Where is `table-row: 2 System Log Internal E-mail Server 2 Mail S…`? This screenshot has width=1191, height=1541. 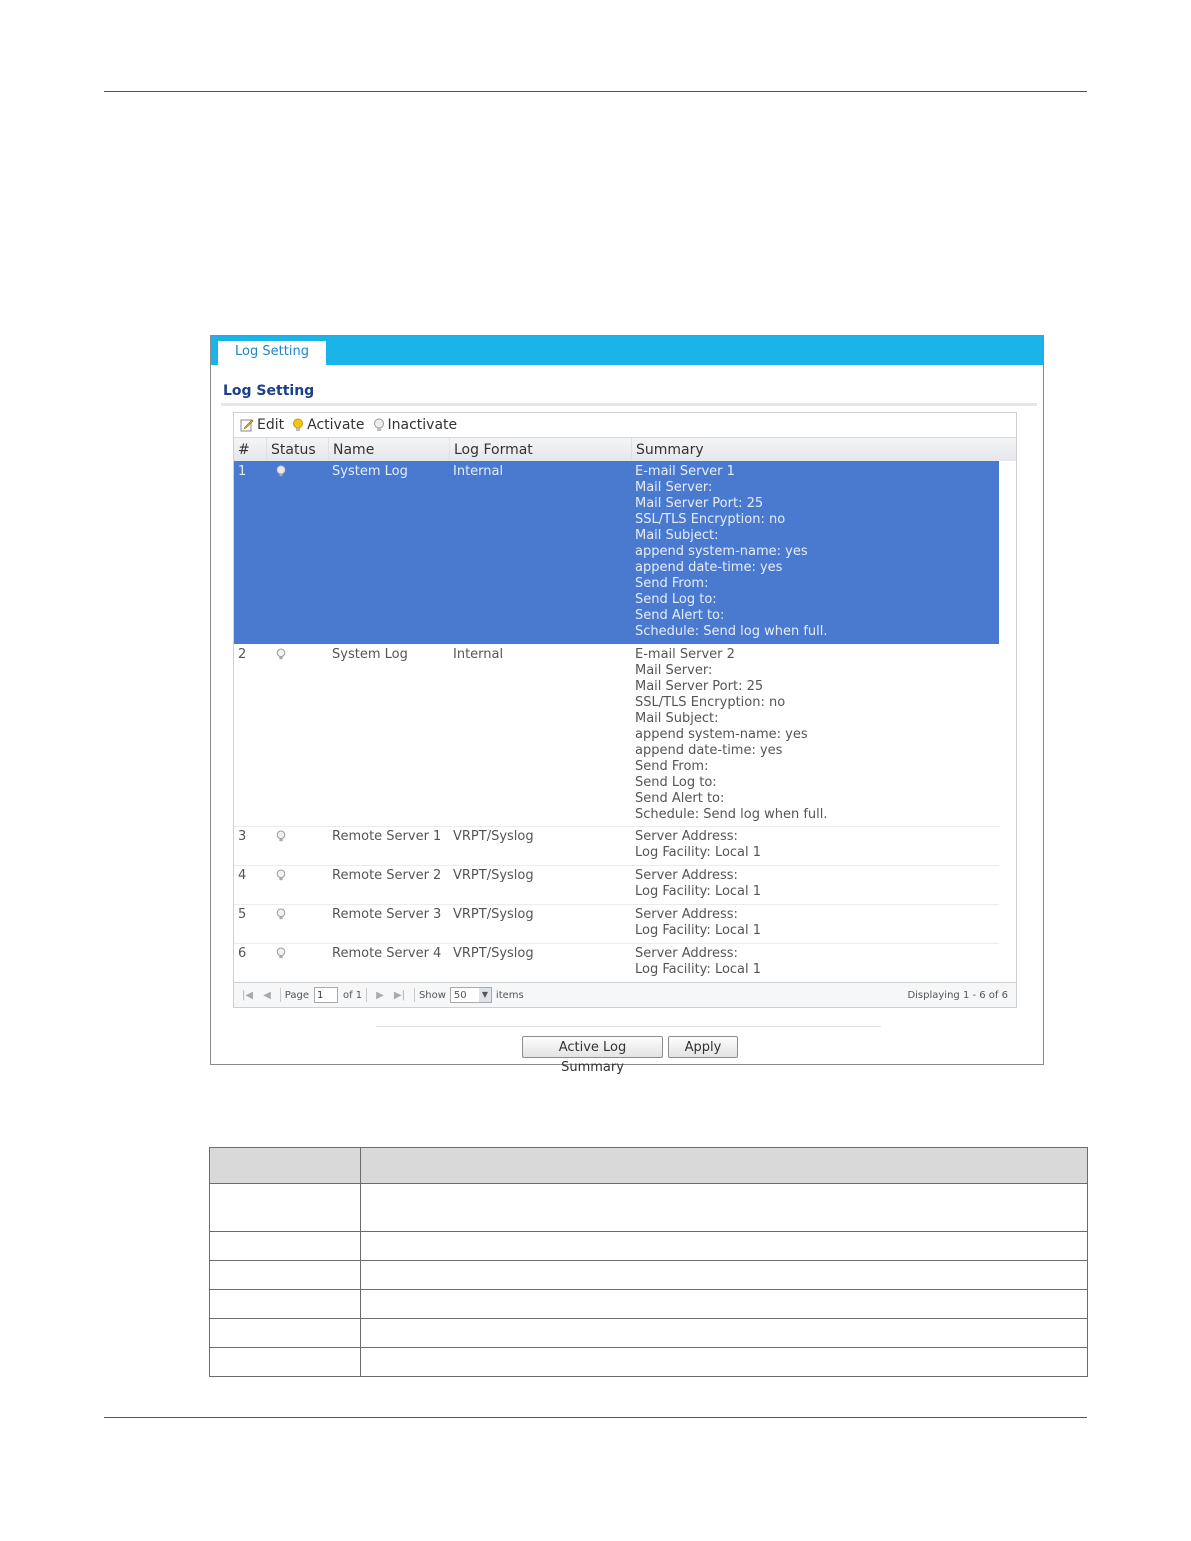 table-row: 2 System Log Internal E-mail Server 2 Mail S… is located at coordinates (616, 735).